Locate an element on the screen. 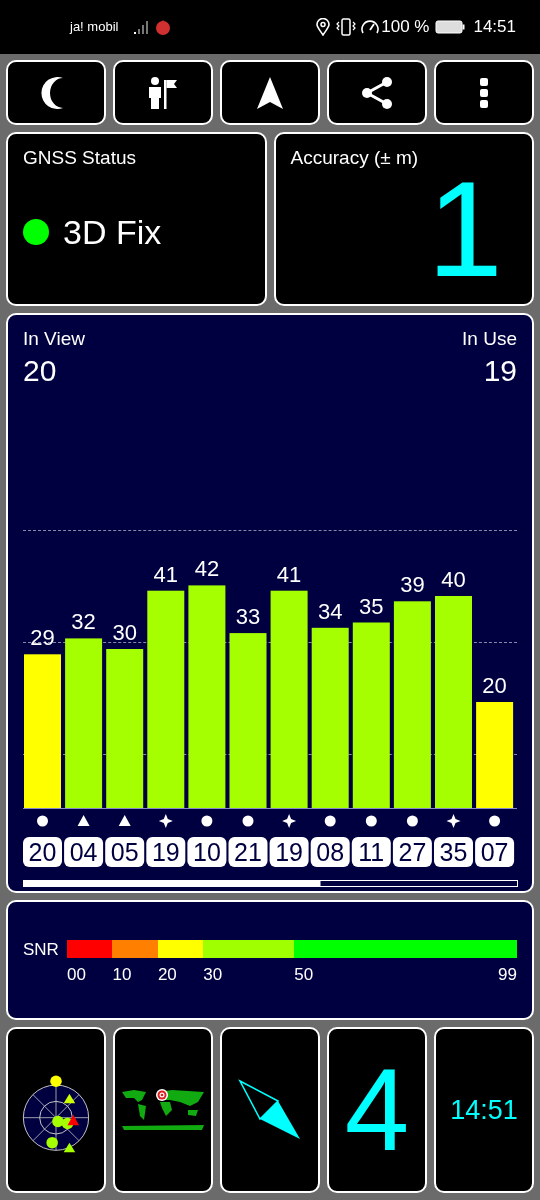 This screenshot has height=1200, width=540. bar-value: 42 is located at coordinates (207, 568).